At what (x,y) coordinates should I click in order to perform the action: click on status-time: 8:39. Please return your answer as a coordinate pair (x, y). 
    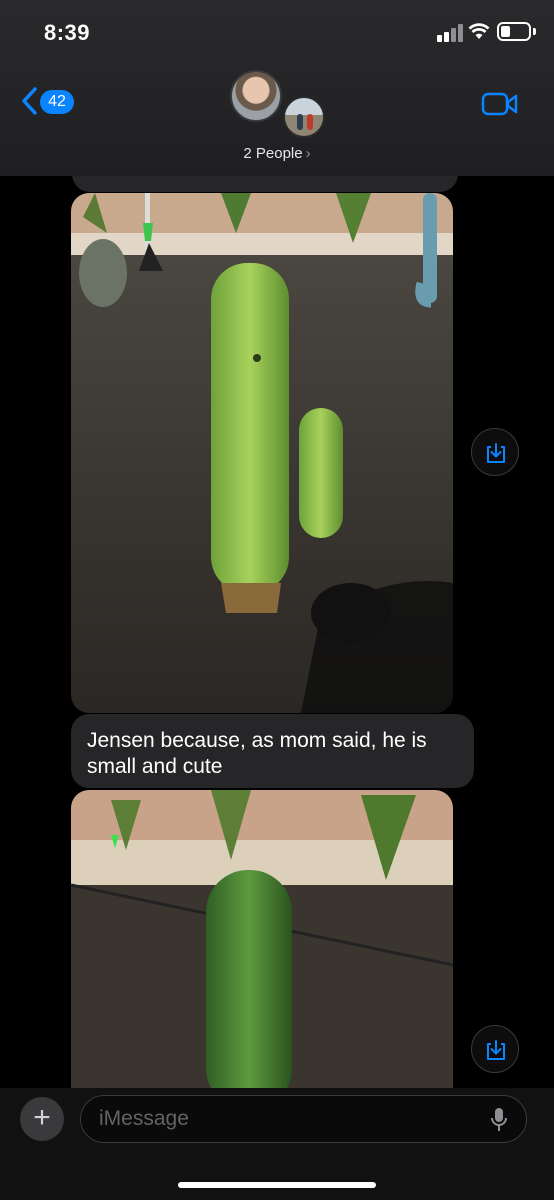
    Looking at the image, I should click on (67, 32).